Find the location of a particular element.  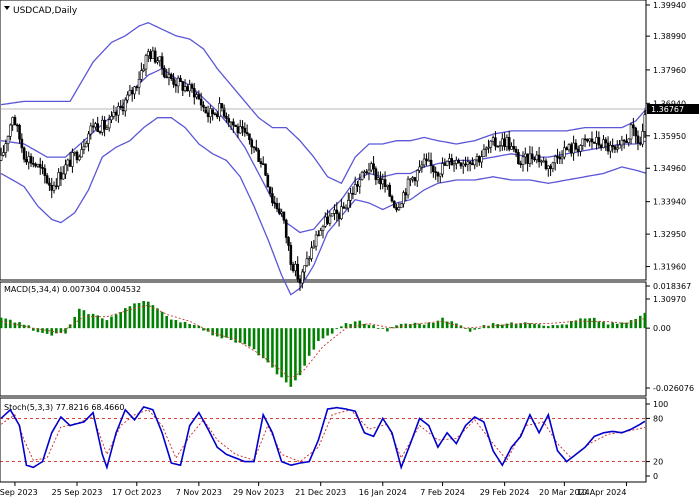

x-tick-label: 10 Apr 2024 is located at coordinates (601, 492).